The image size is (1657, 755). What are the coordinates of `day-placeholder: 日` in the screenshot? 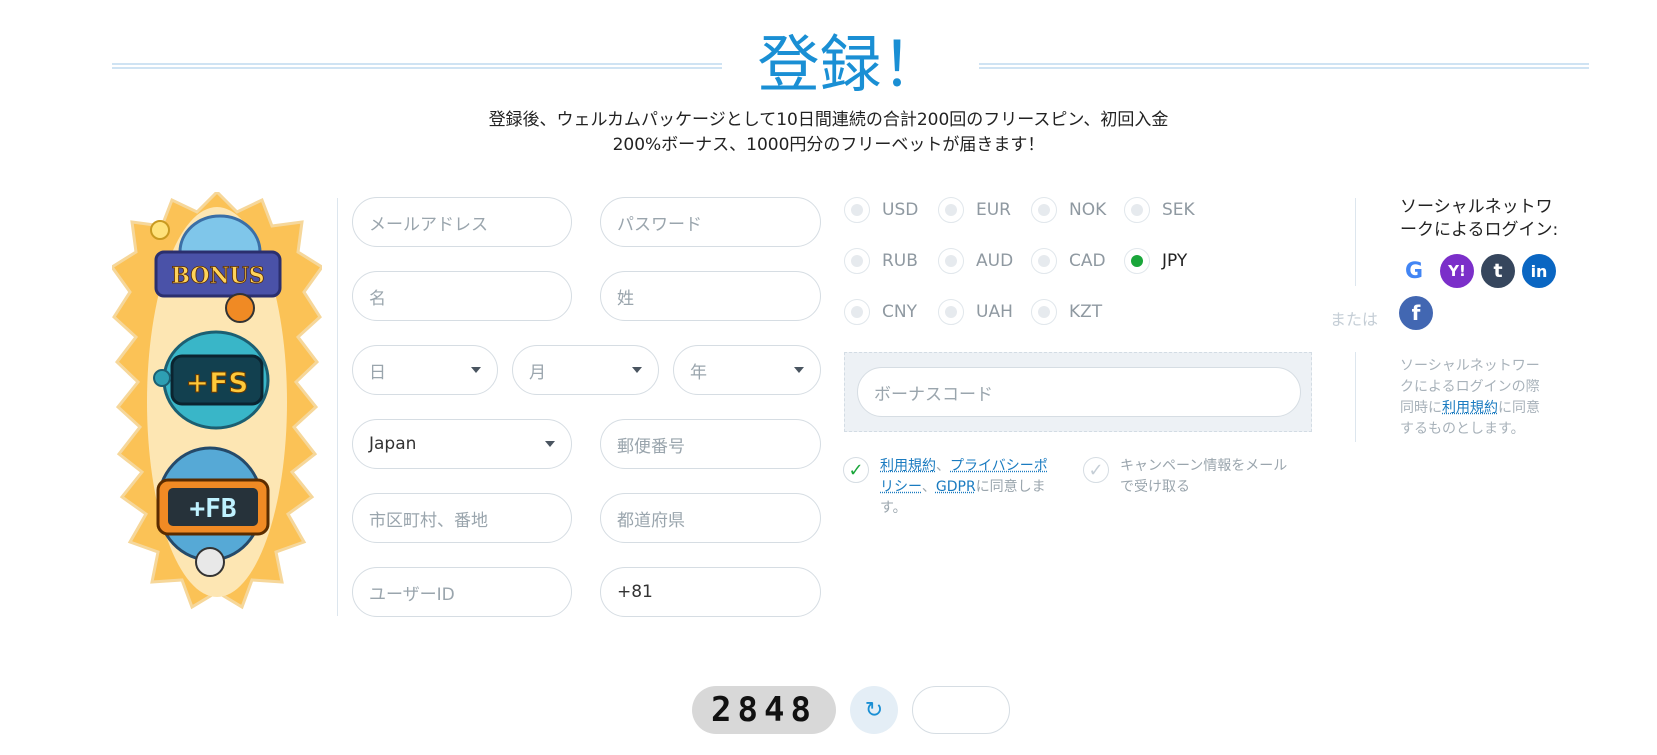 It's located at (377, 372).